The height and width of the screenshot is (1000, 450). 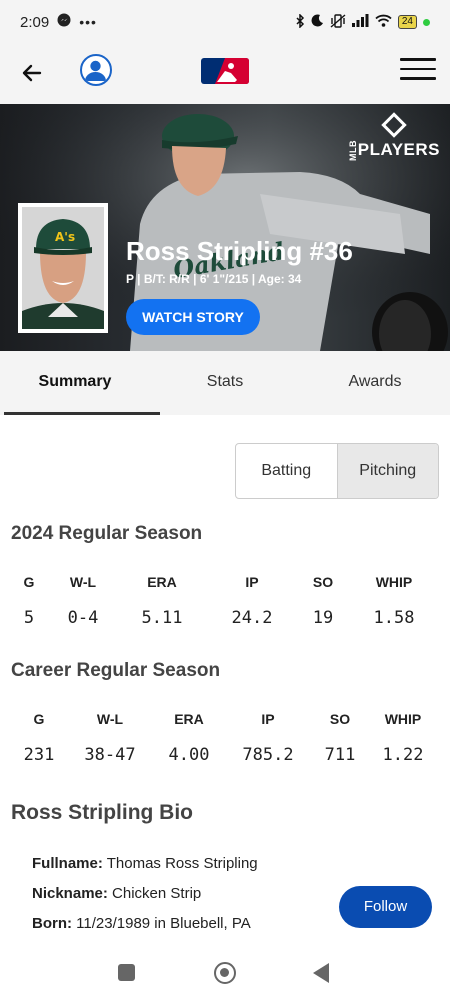 I want to click on app-header, so click(x=225, y=74).